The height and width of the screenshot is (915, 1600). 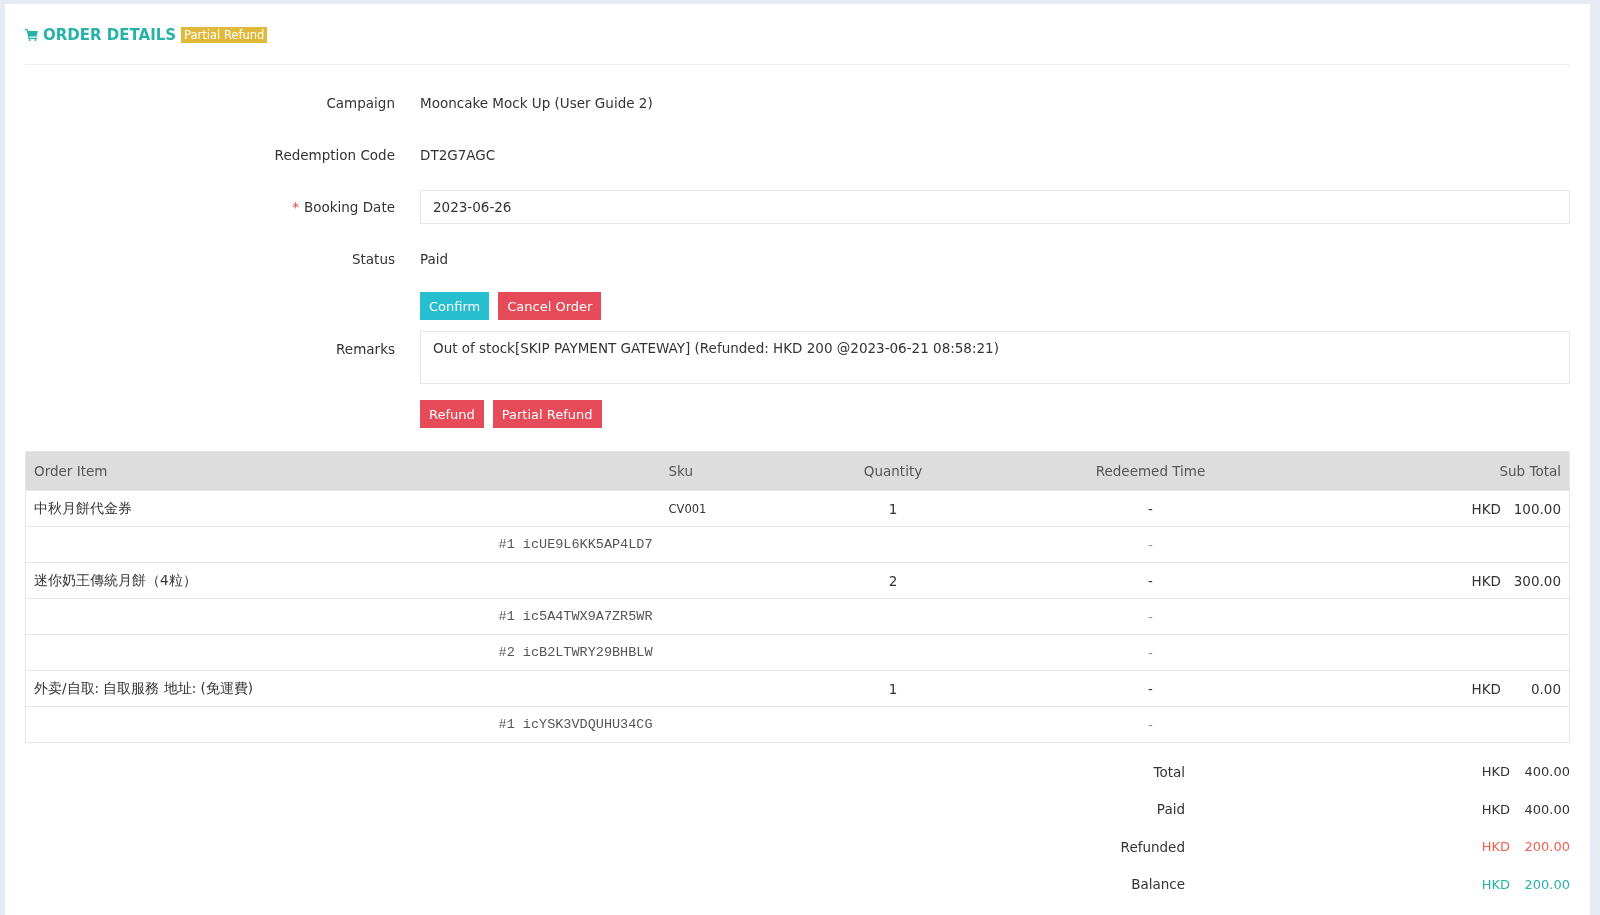 I want to click on remarks-field: Out of stock[SKIP PAYMENT GATEWAY] (Refunded: HKD 200 @2023-06-21 08:58:21), so click(x=995, y=357).